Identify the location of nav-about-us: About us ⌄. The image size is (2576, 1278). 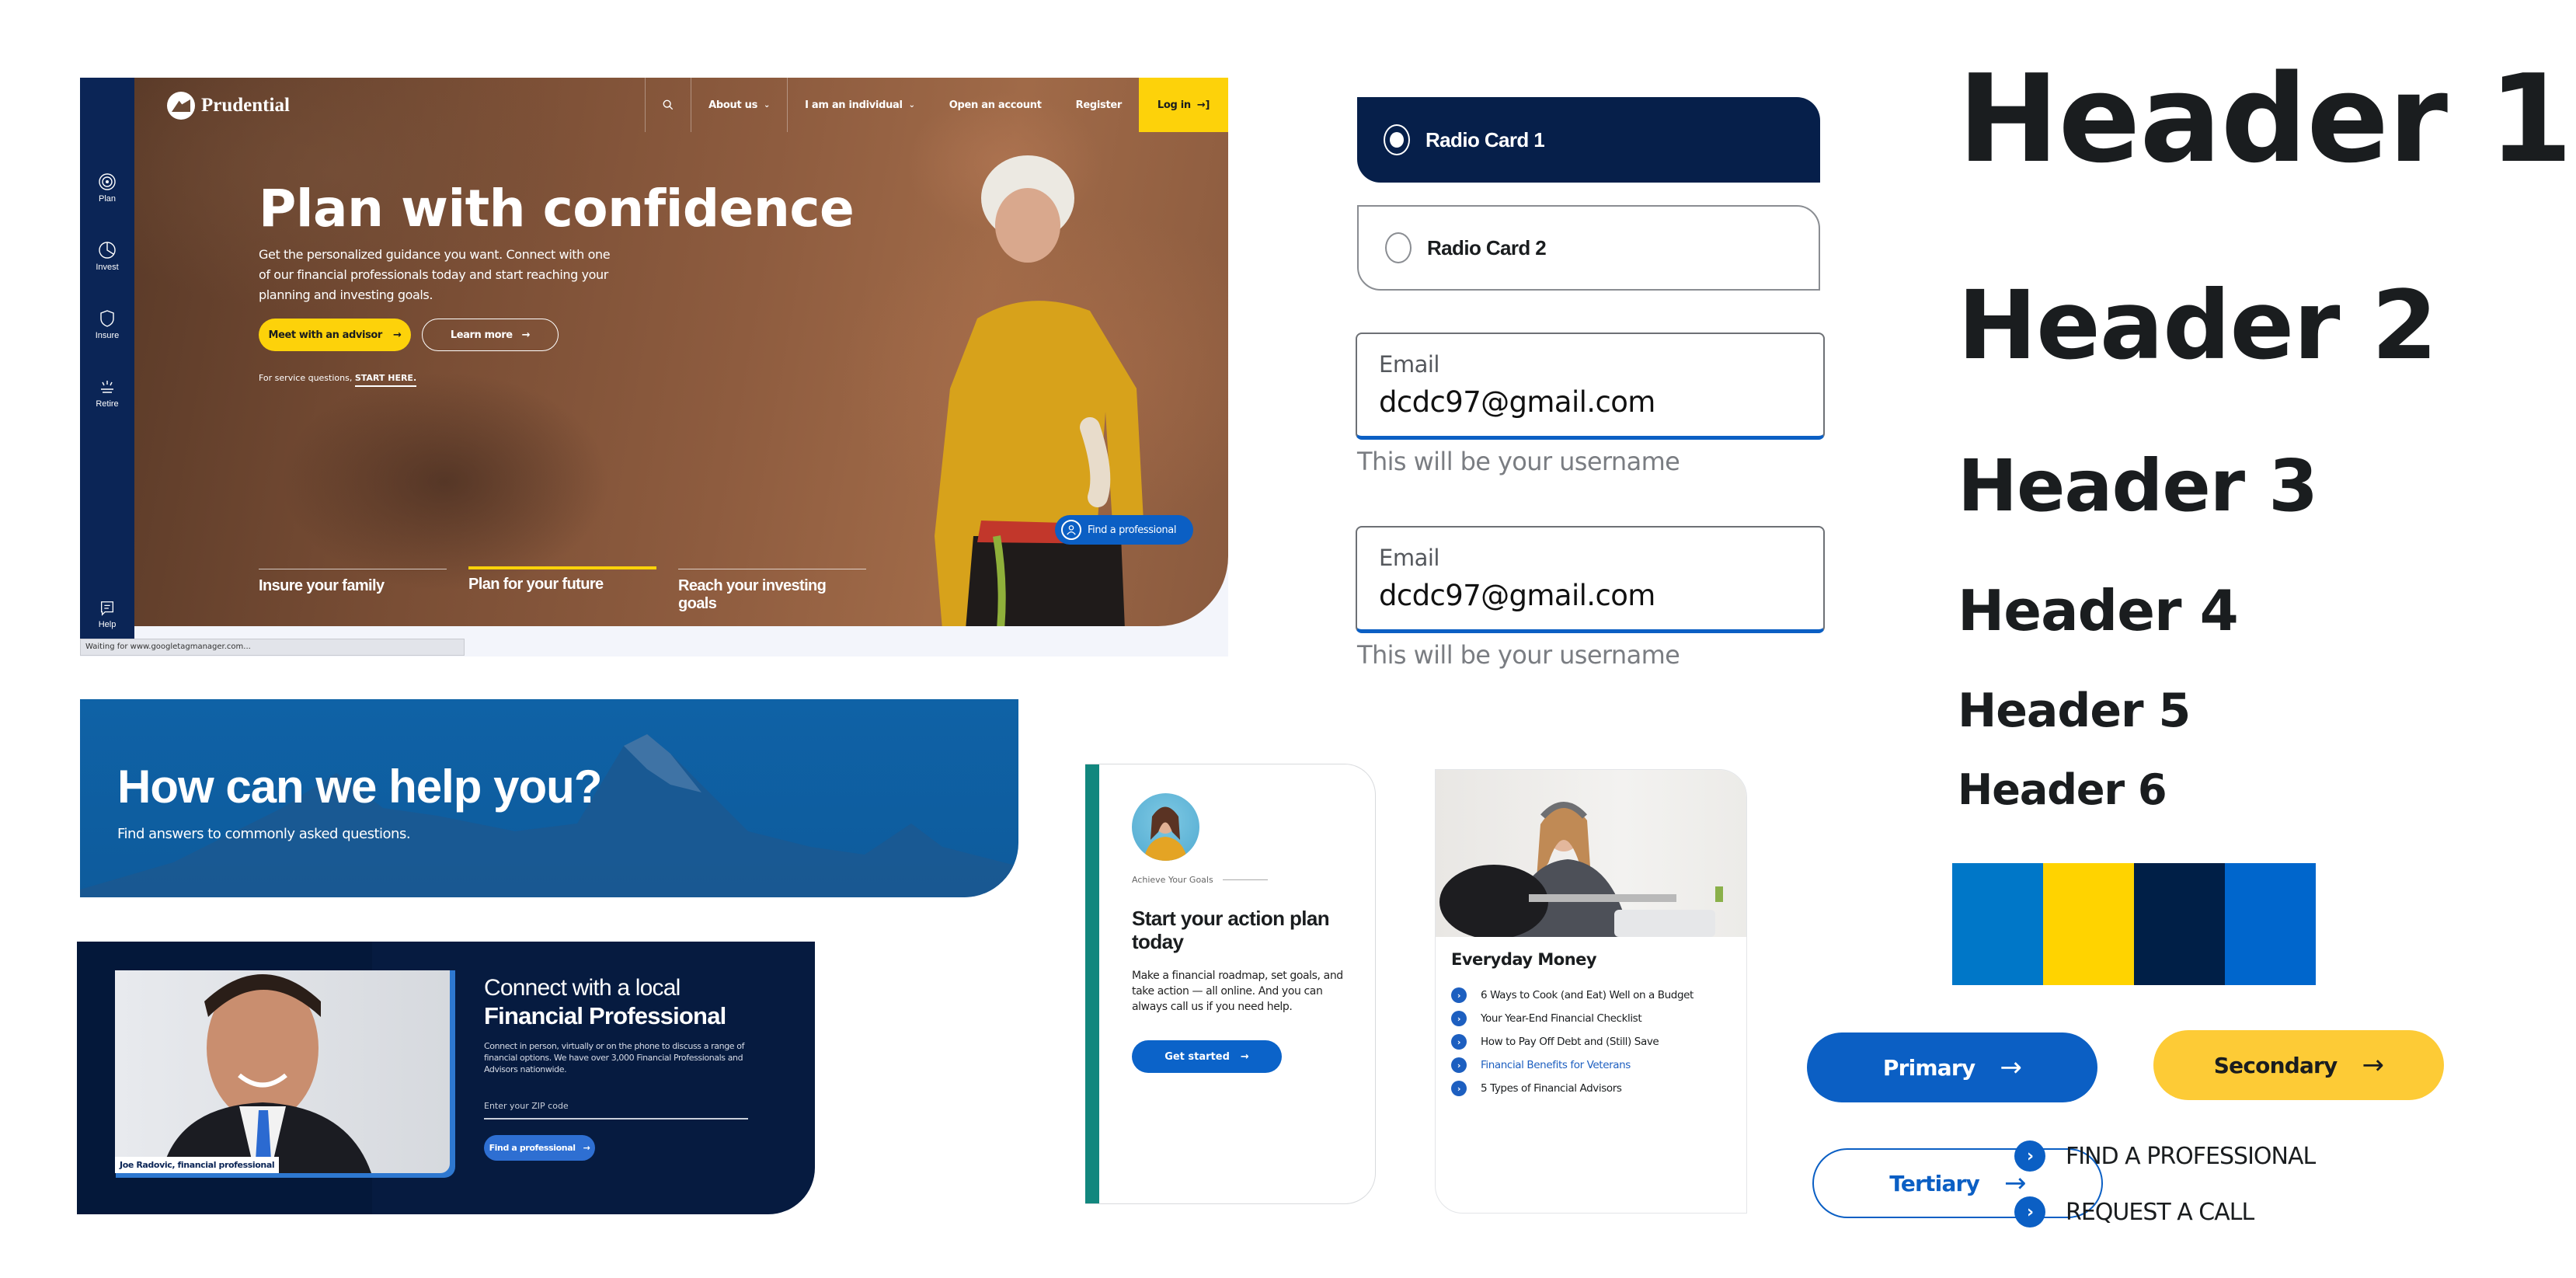
(739, 105).